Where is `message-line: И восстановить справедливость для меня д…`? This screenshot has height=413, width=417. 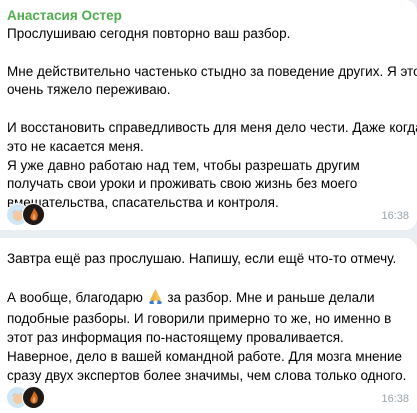
message-line: И восстановить справедливость для меня д… is located at coordinates (212, 127).